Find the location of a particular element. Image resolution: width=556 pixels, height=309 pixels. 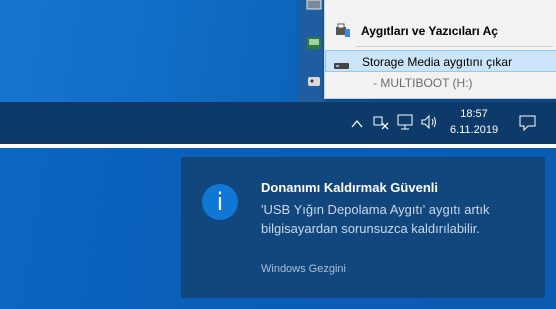

eject-label: Storage Media aygıtını çıkar is located at coordinates (437, 62).